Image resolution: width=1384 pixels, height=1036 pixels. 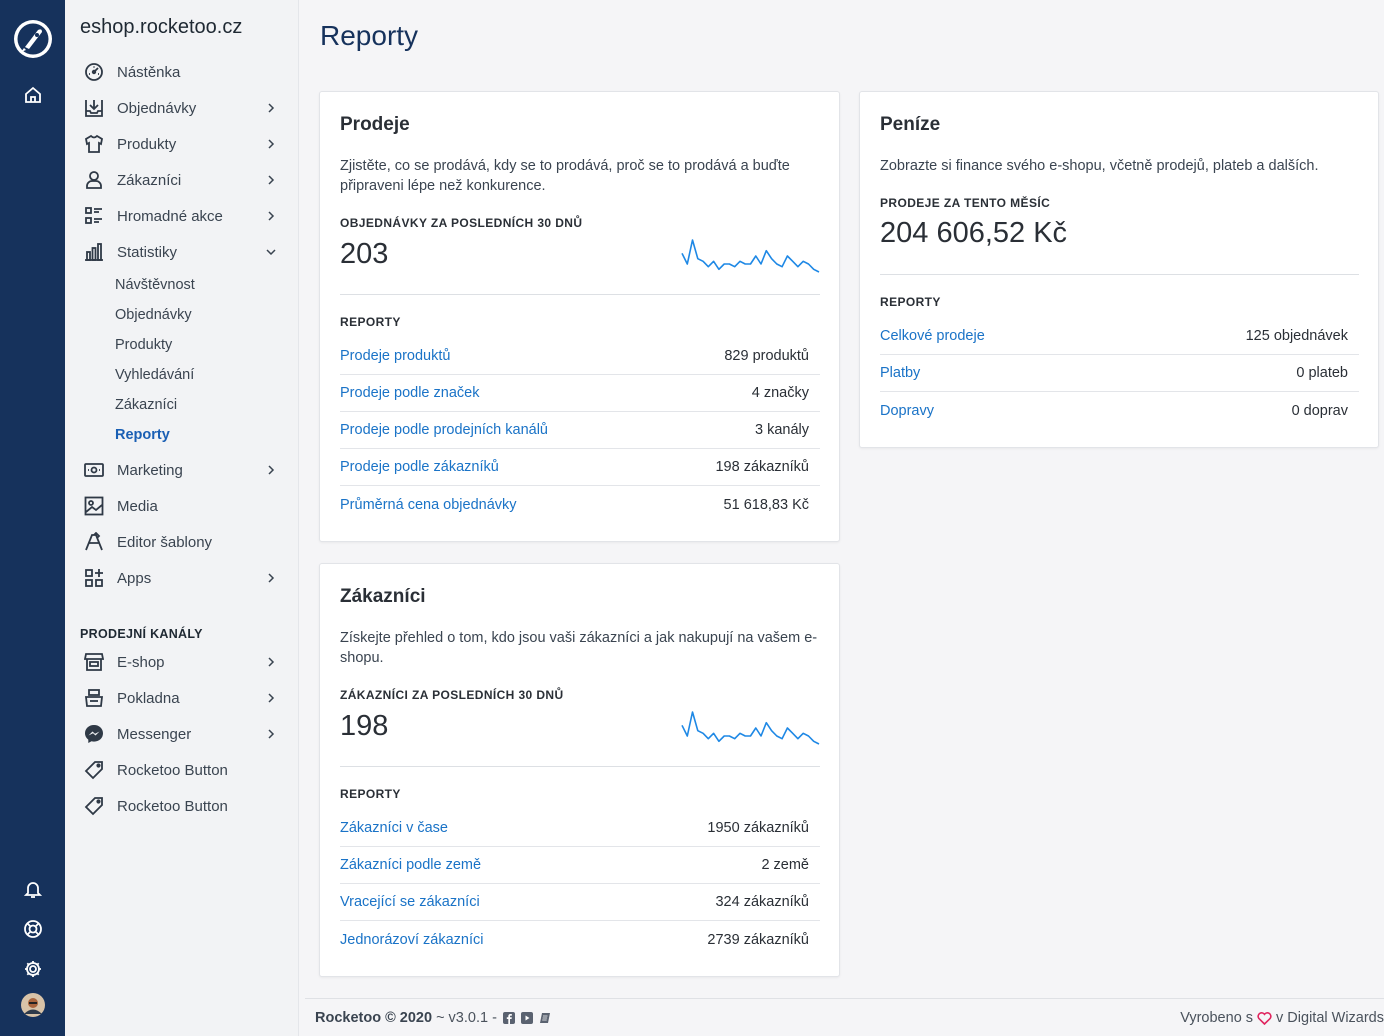 I want to click on report-value: 1950 zákazníků, so click(x=758, y=828).